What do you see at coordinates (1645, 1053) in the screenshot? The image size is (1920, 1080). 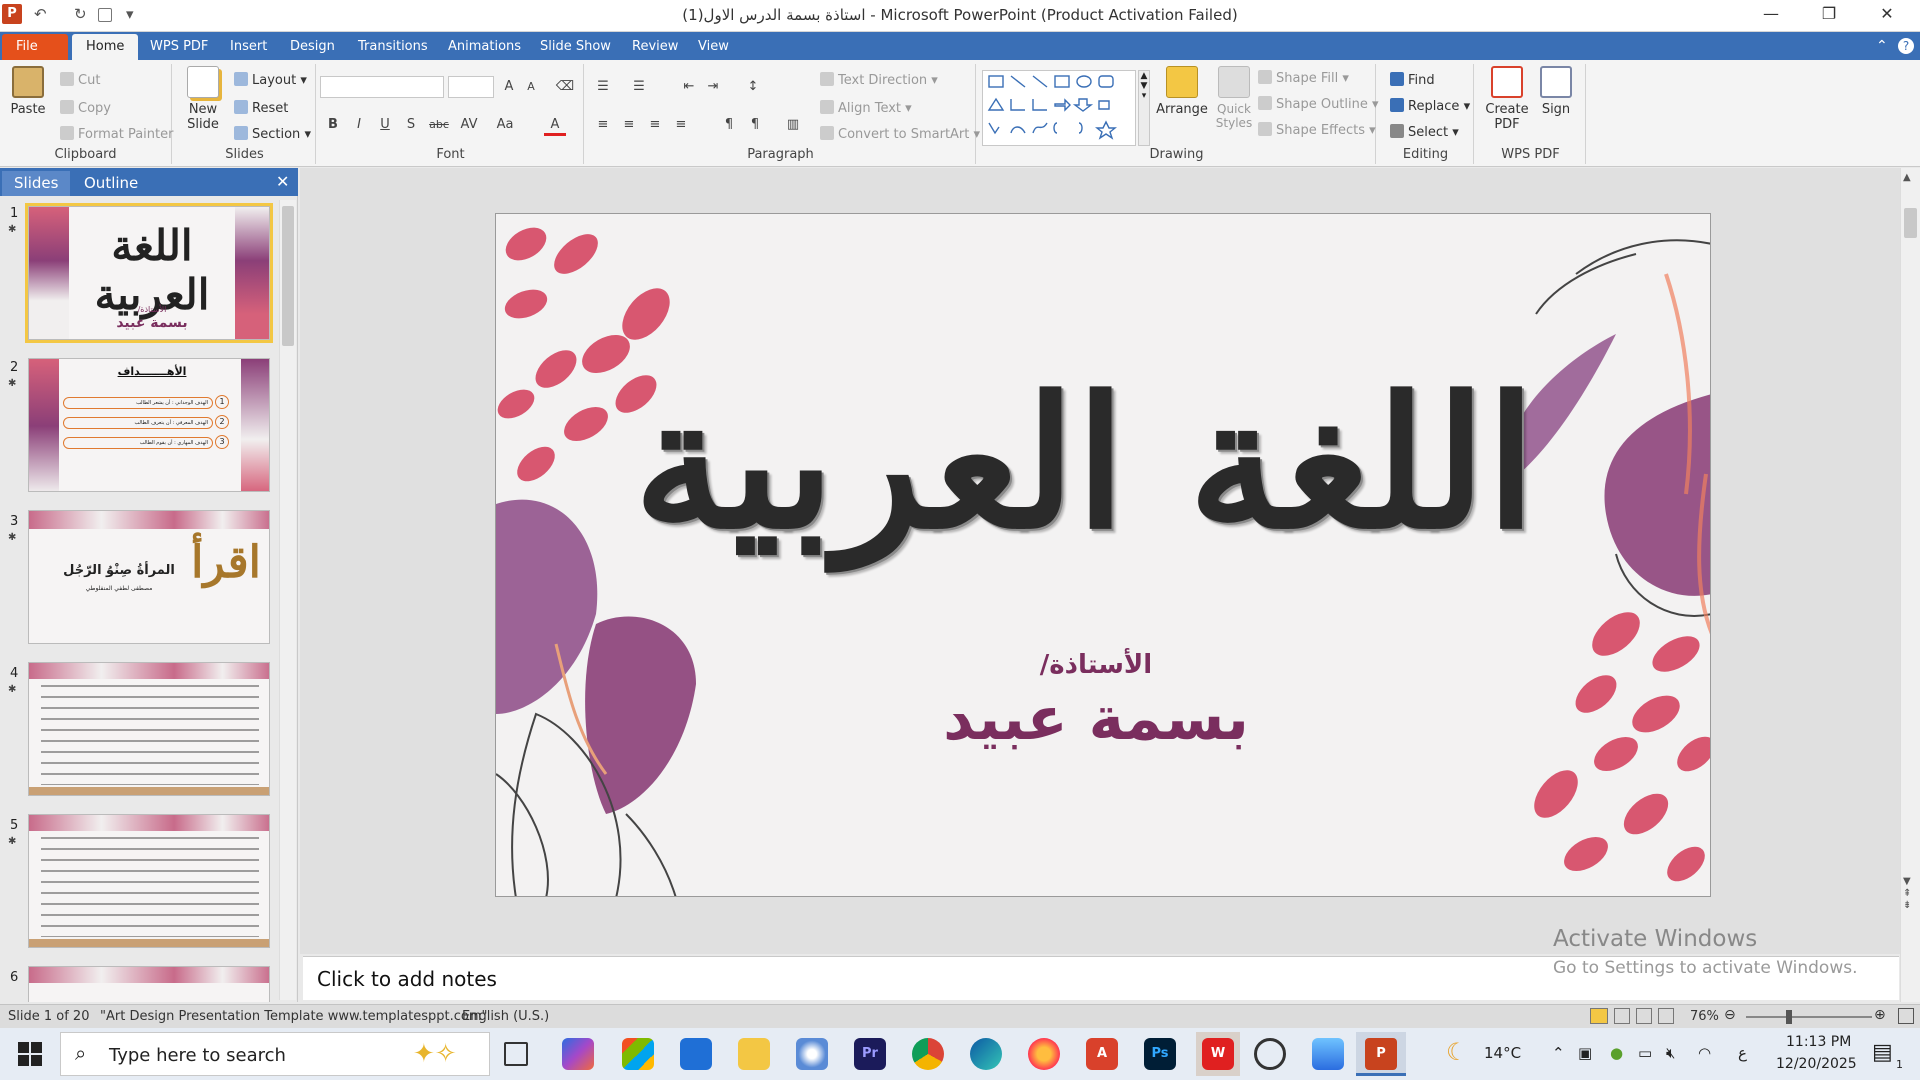 I see `battery-icon: ▭` at bounding box center [1645, 1053].